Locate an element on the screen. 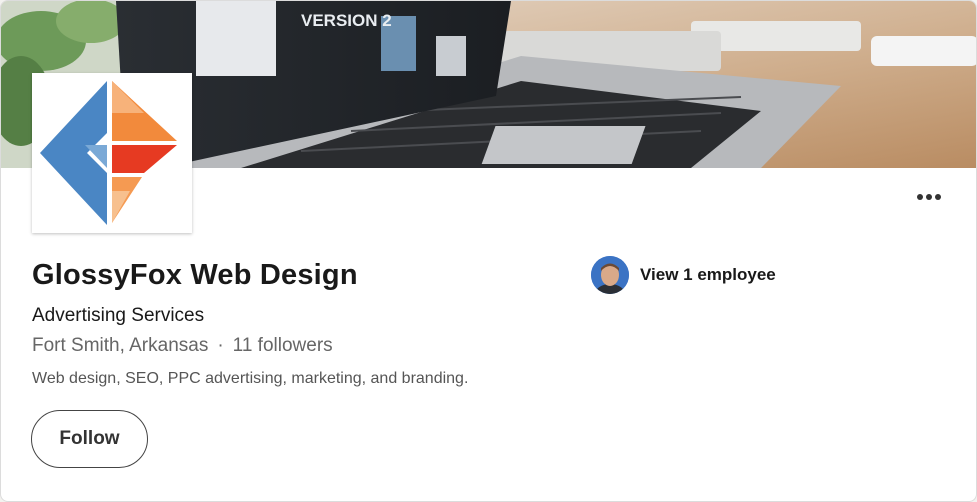 The height and width of the screenshot is (502, 977). employee-avatar is located at coordinates (610, 275).